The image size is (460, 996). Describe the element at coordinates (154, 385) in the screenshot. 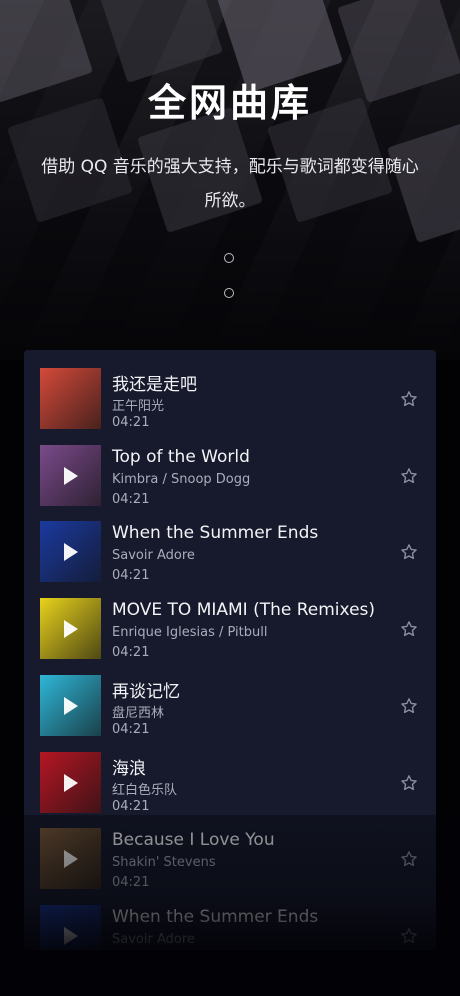

I see `song-title: 我还是走吧` at that location.